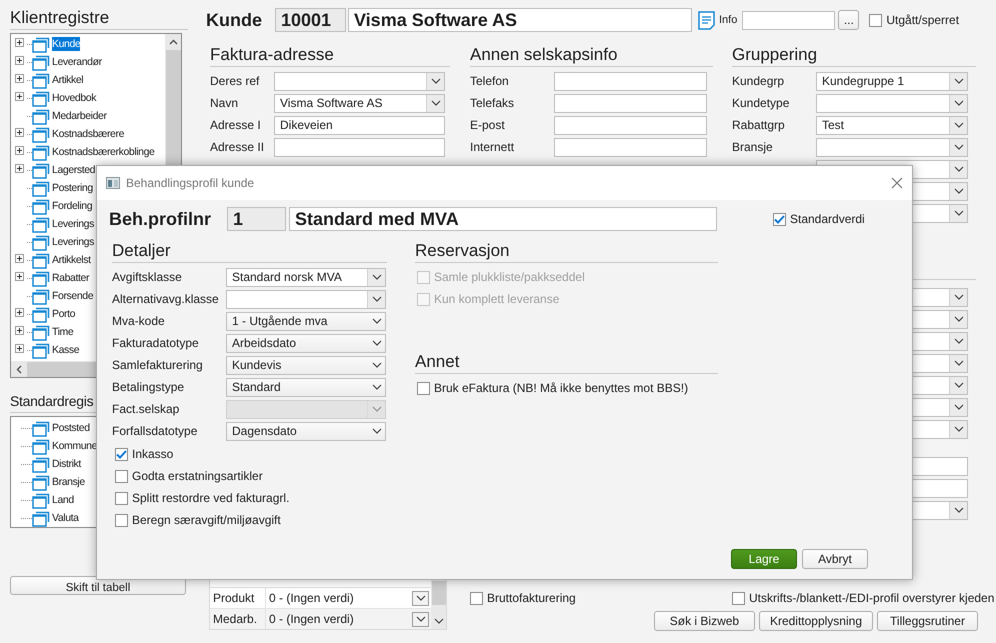 The image size is (996, 643). What do you see at coordinates (166, 299) in the screenshot?
I see `field-label: Alternativavg.klasse` at bounding box center [166, 299].